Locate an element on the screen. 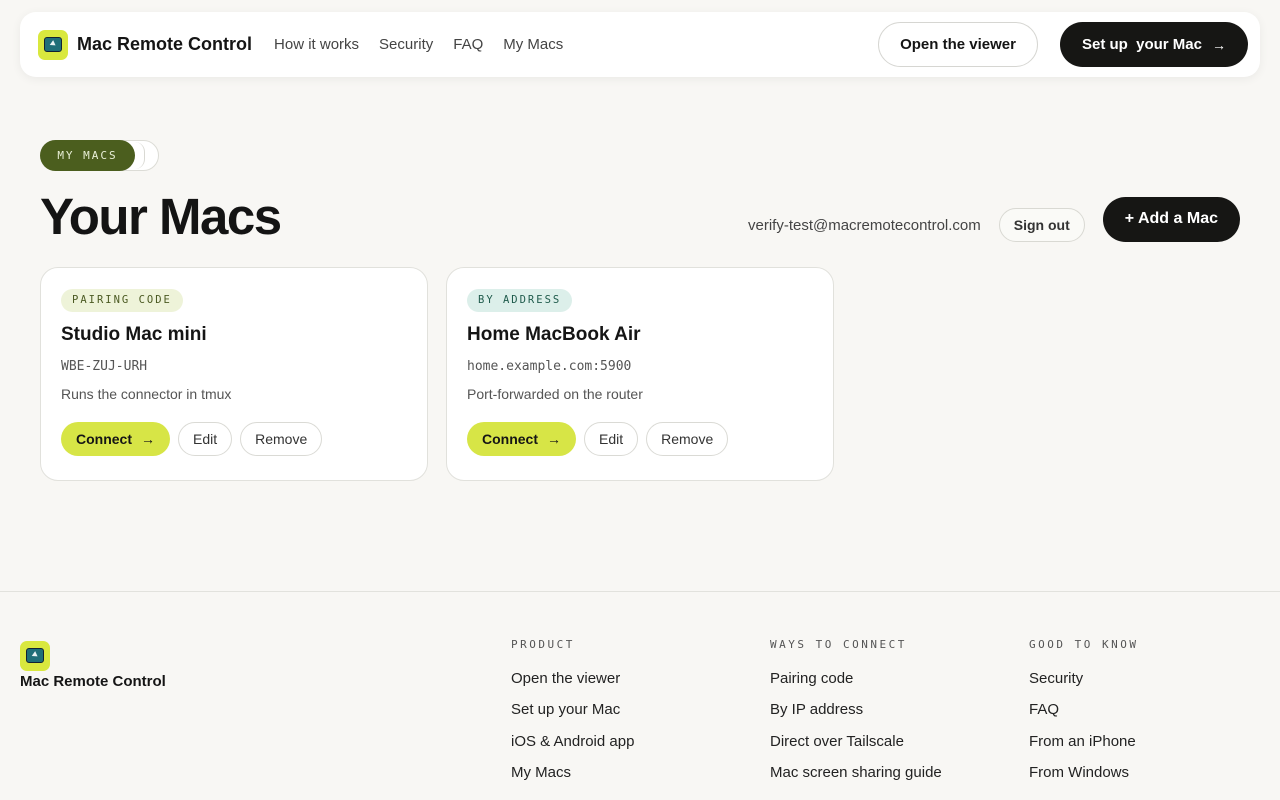 Image resolution: width=1280 pixels, height=800 pixels. footer-link: By IP address is located at coordinates (856, 716).